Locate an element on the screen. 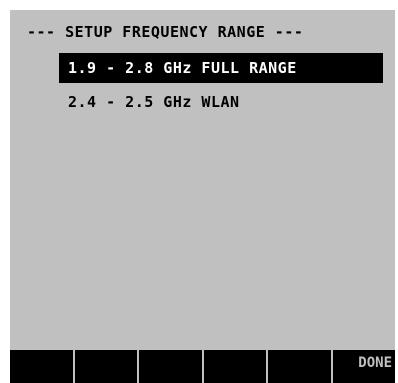 The image size is (398, 383). softkey-bar: DONE is located at coordinates (202, 366).